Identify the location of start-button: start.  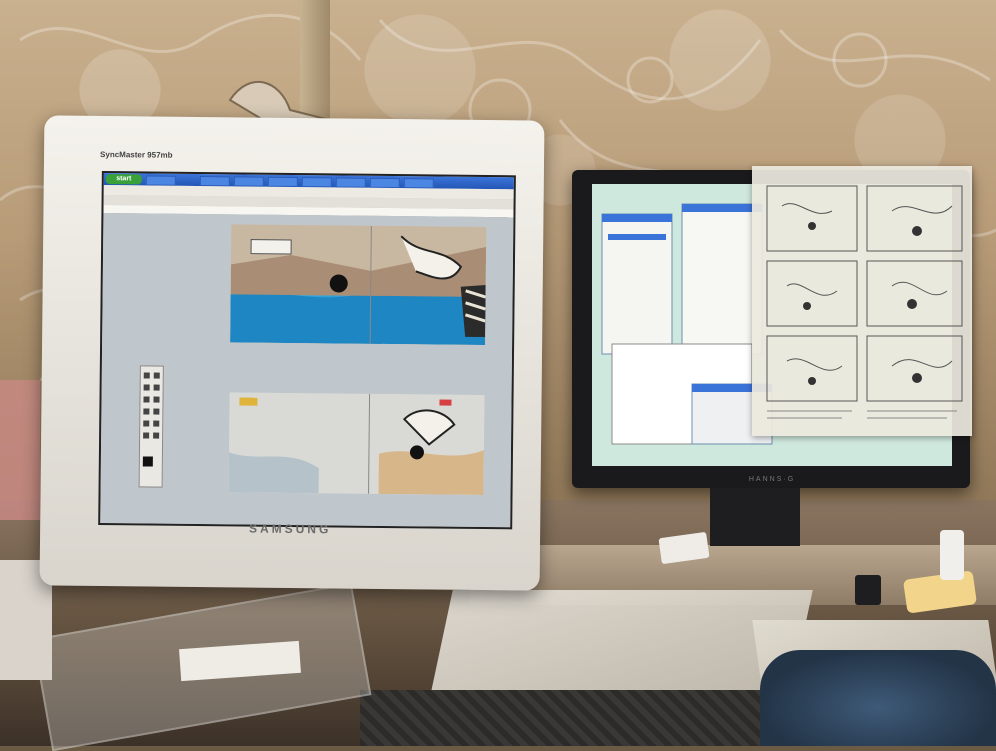
(123, 179).